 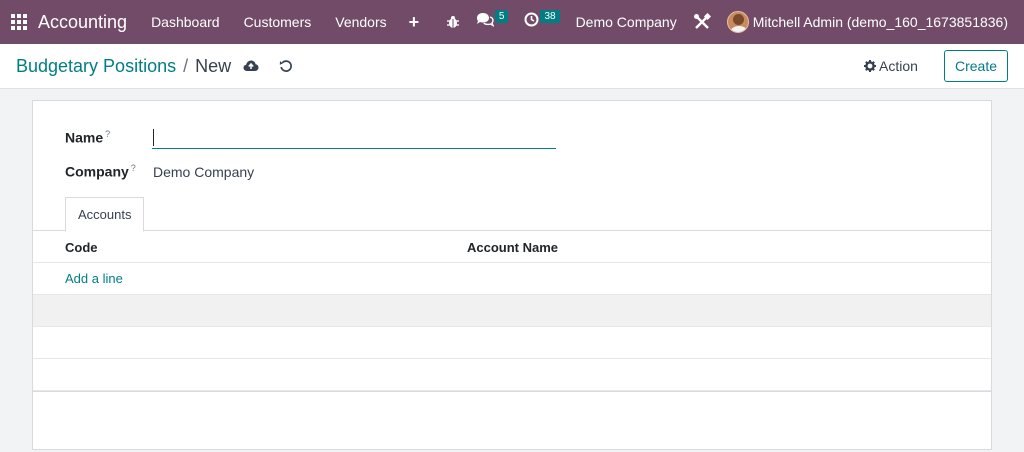 What do you see at coordinates (531, 22) in the screenshot?
I see `clock-icon` at bounding box center [531, 22].